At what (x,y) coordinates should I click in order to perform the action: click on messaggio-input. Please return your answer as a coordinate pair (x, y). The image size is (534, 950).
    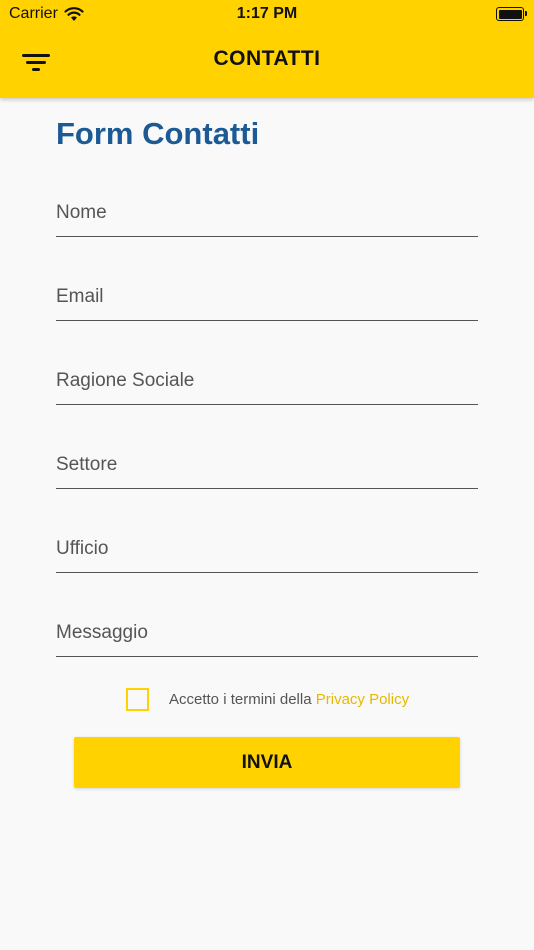
    Looking at the image, I should click on (267, 636).